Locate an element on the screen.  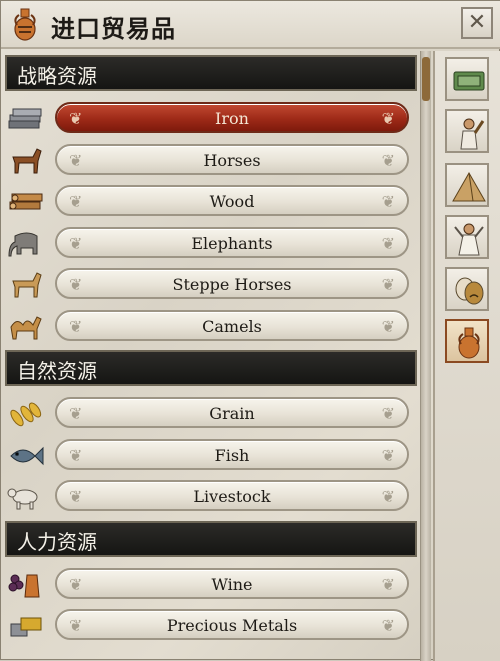
resource-button: ❦ Wine ❦ is located at coordinates (232, 583).